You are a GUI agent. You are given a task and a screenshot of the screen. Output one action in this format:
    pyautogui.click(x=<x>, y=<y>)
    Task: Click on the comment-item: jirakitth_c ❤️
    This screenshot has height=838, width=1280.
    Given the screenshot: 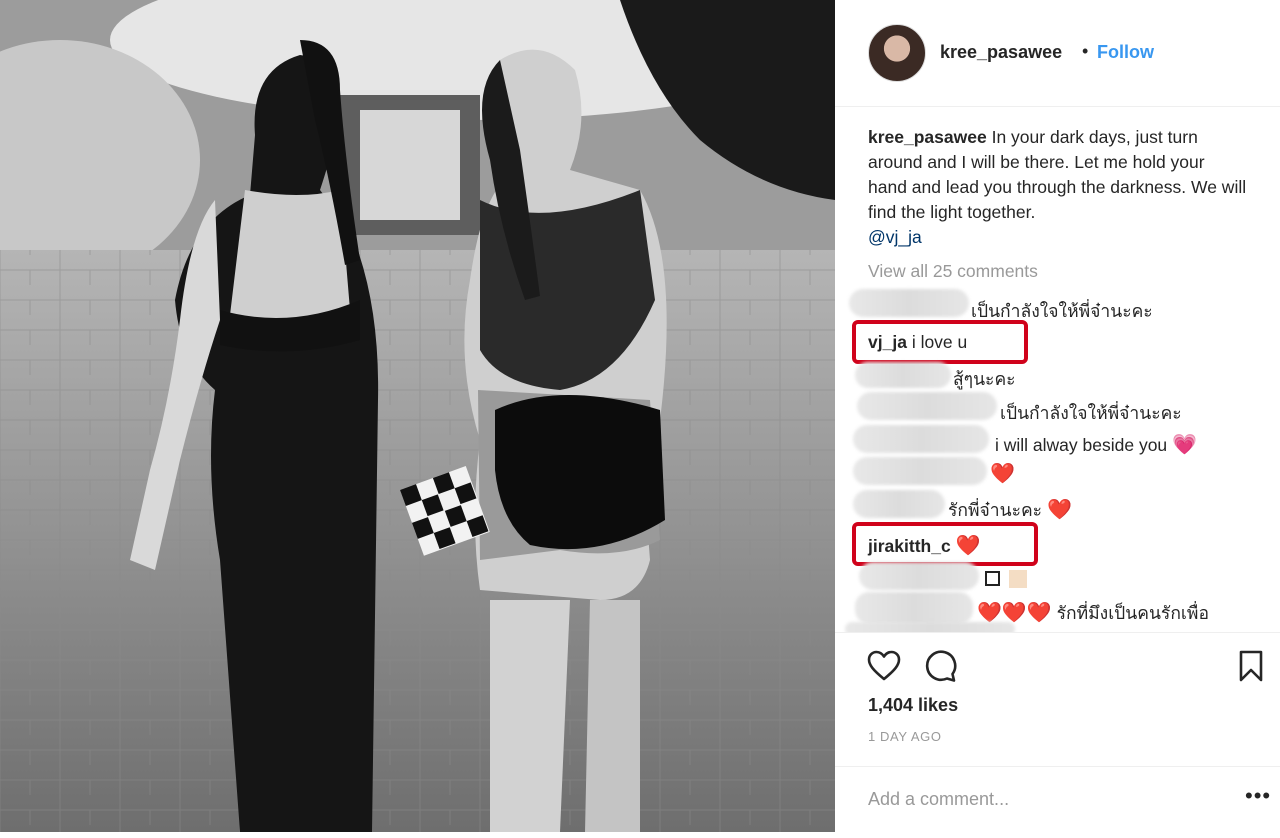 What is the action you would take?
    pyautogui.click(x=924, y=545)
    